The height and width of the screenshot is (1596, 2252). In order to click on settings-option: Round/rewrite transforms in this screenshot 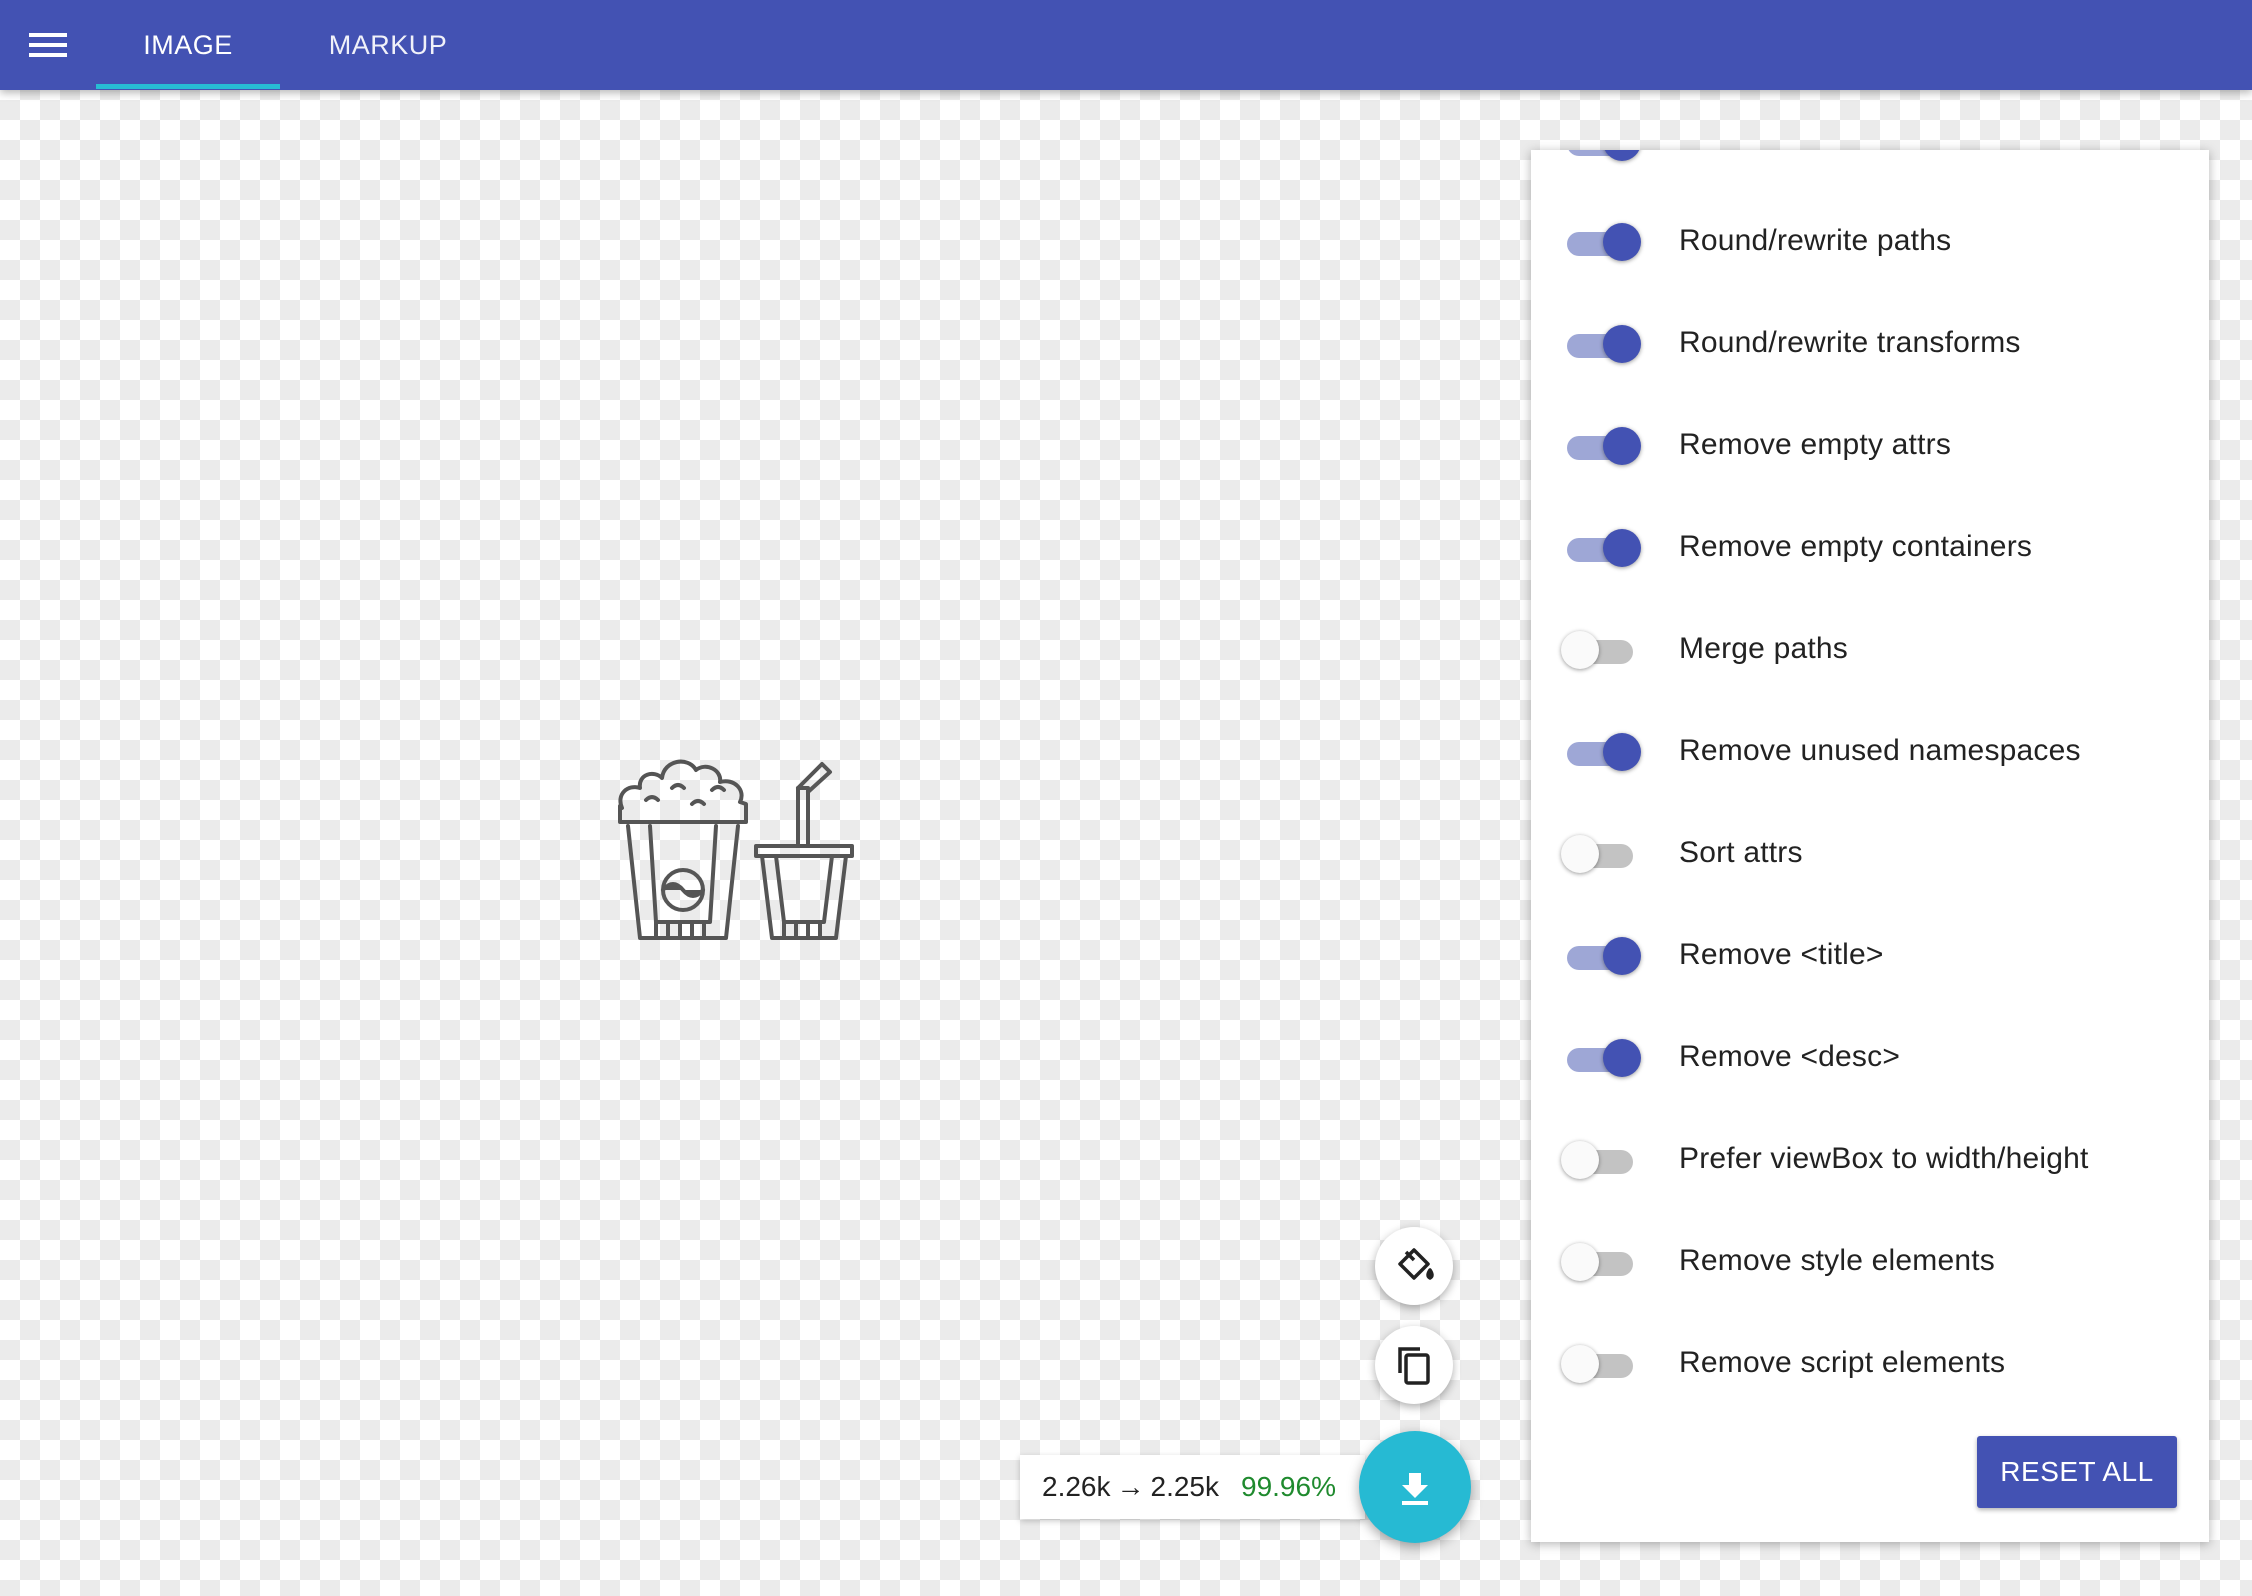, I will do `click(1870, 343)`.